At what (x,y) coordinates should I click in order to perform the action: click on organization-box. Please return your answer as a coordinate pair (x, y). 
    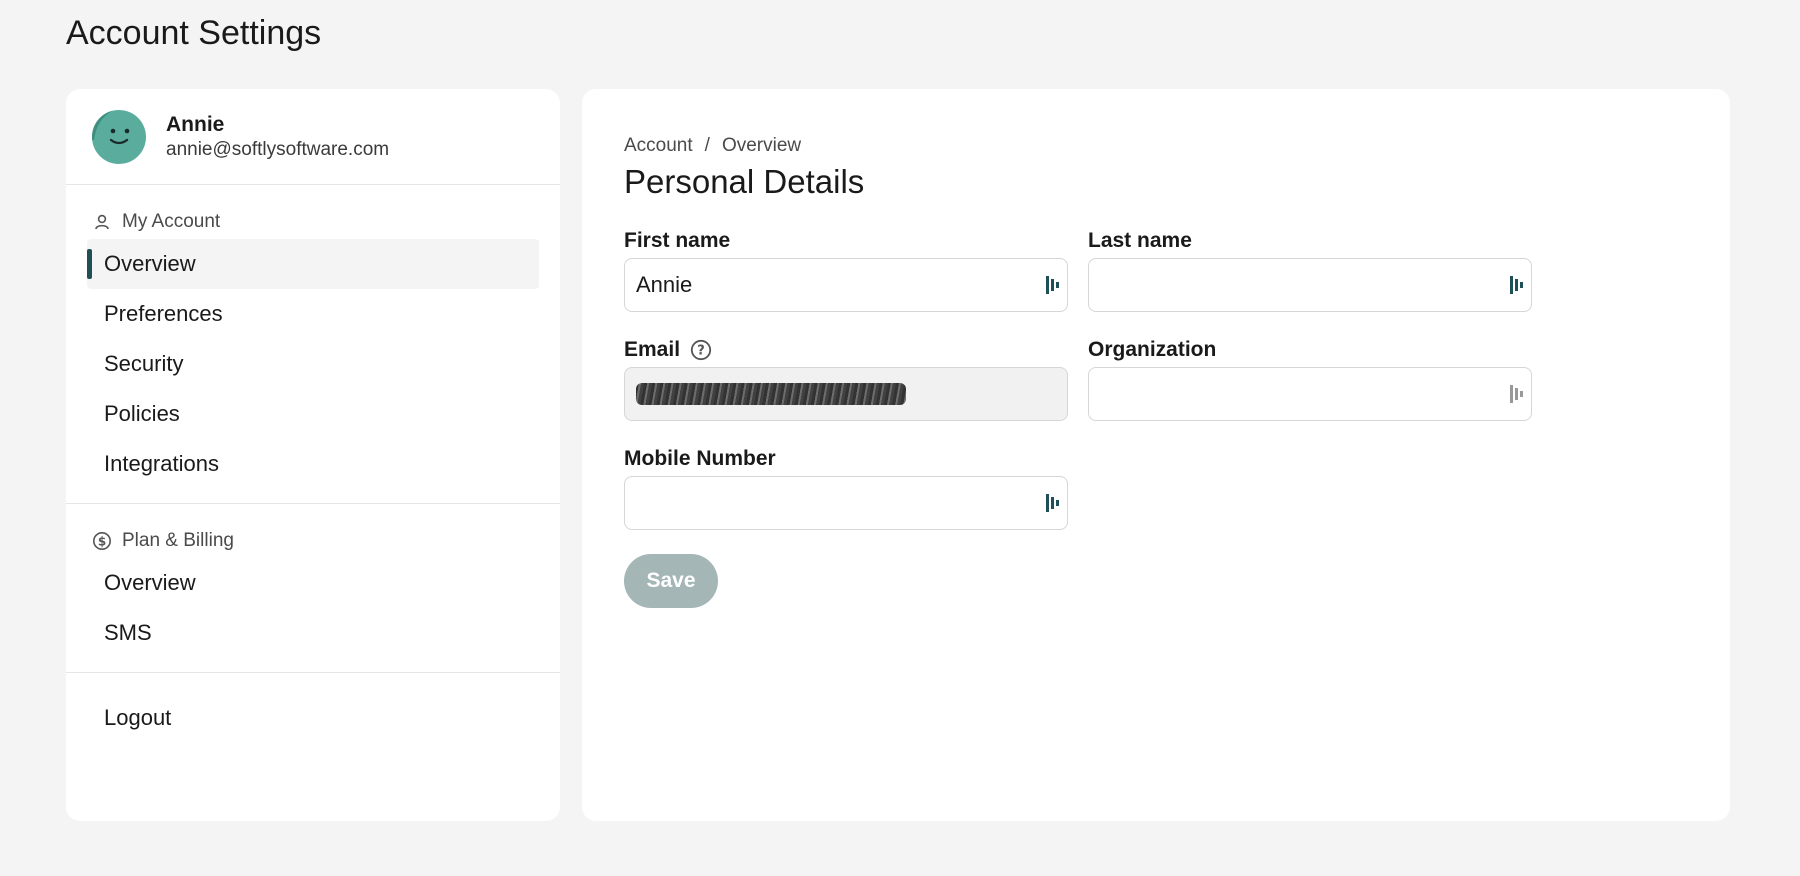
    Looking at the image, I should click on (1310, 394).